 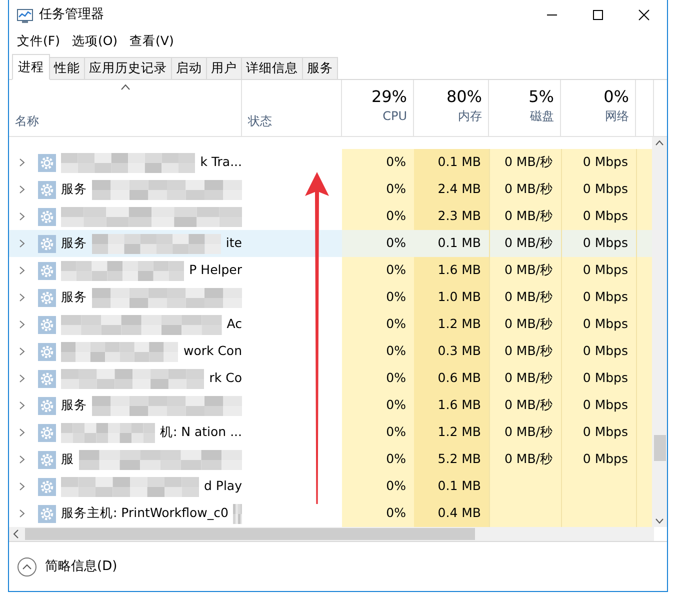 What do you see at coordinates (25, 15) in the screenshot?
I see `app-icon` at bounding box center [25, 15].